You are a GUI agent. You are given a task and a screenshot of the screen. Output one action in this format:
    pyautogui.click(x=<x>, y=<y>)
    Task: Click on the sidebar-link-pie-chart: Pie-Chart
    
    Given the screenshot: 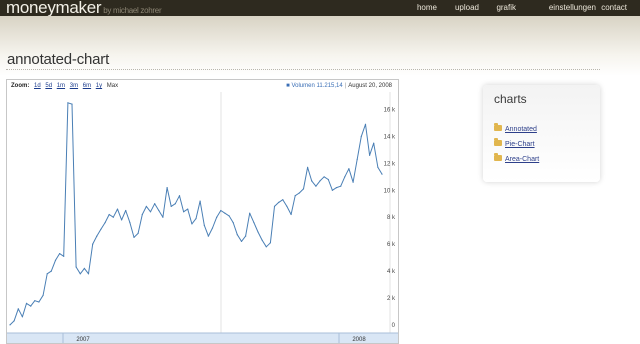 What is the action you would take?
    pyautogui.click(x=520, y=144)
    